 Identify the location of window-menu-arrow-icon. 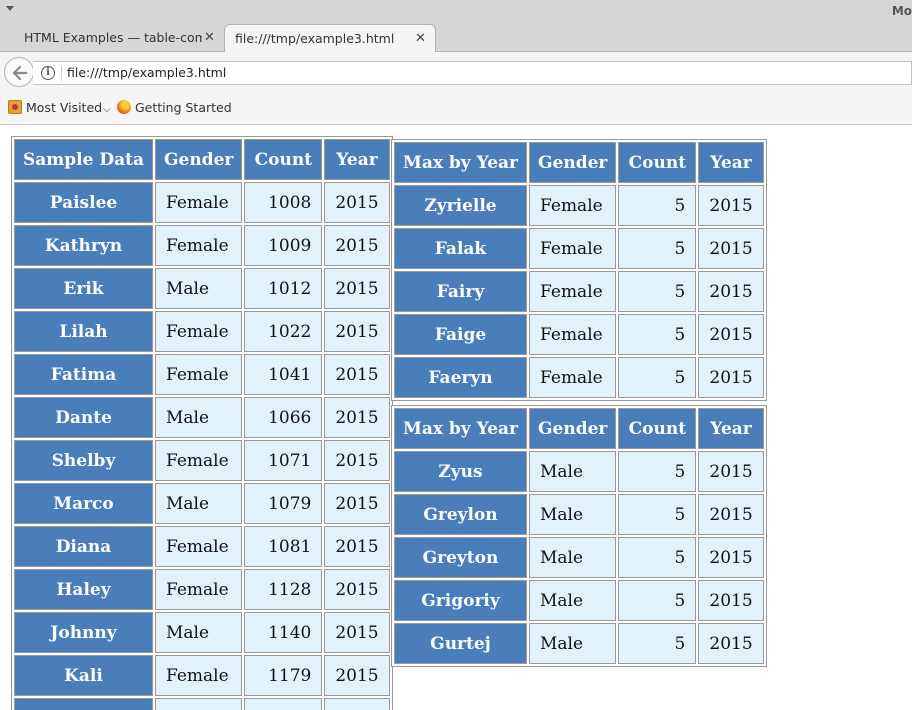
(10, 8).